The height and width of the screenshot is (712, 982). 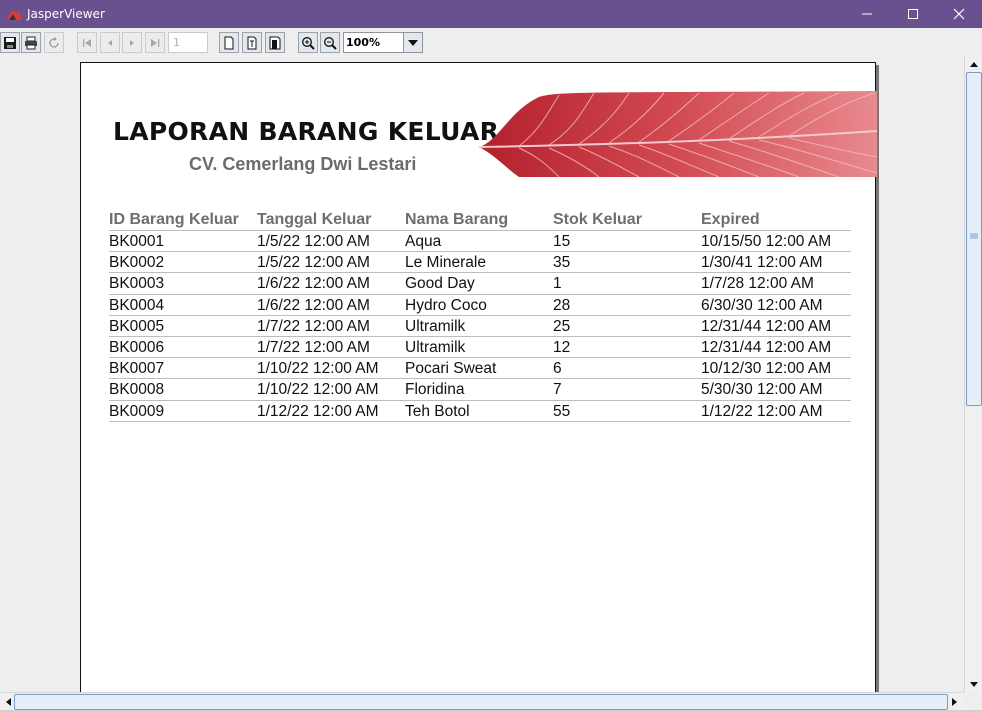 I want to click on previous-page-icon, so click(x=110, y=42).